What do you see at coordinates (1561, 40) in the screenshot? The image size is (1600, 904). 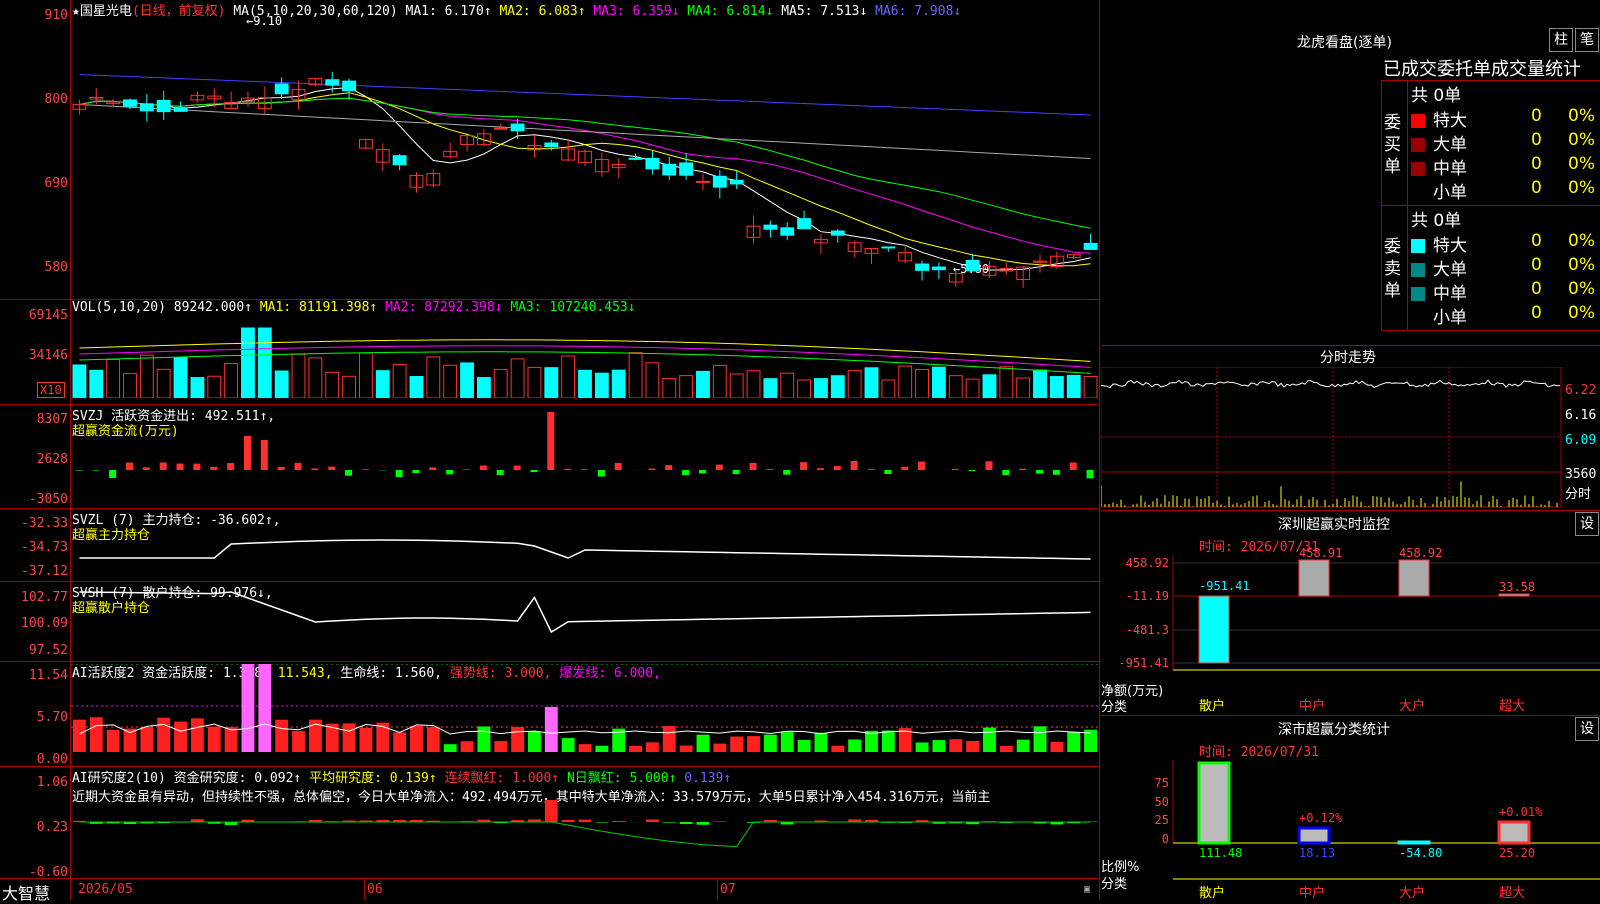 I see `bar-mode-button: 柱` at bounding box center [1561, 40].